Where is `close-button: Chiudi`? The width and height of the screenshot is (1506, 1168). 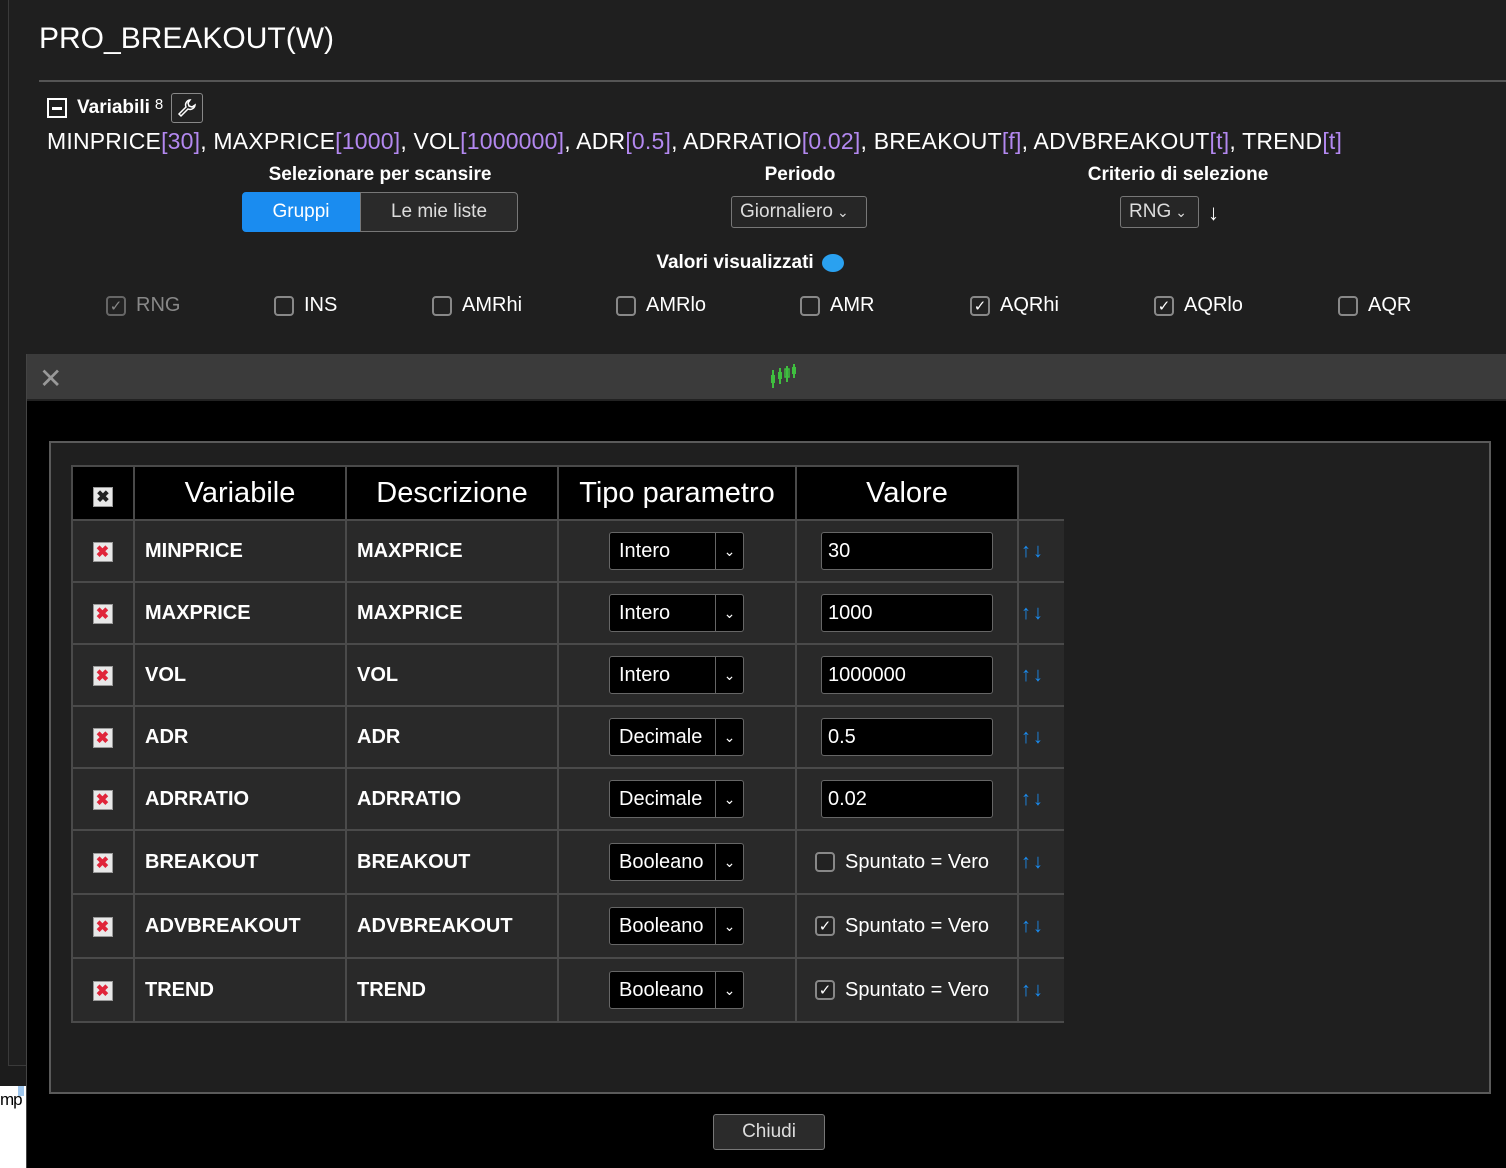 close-button: Chiudi is located at coordinates (769, 1132).